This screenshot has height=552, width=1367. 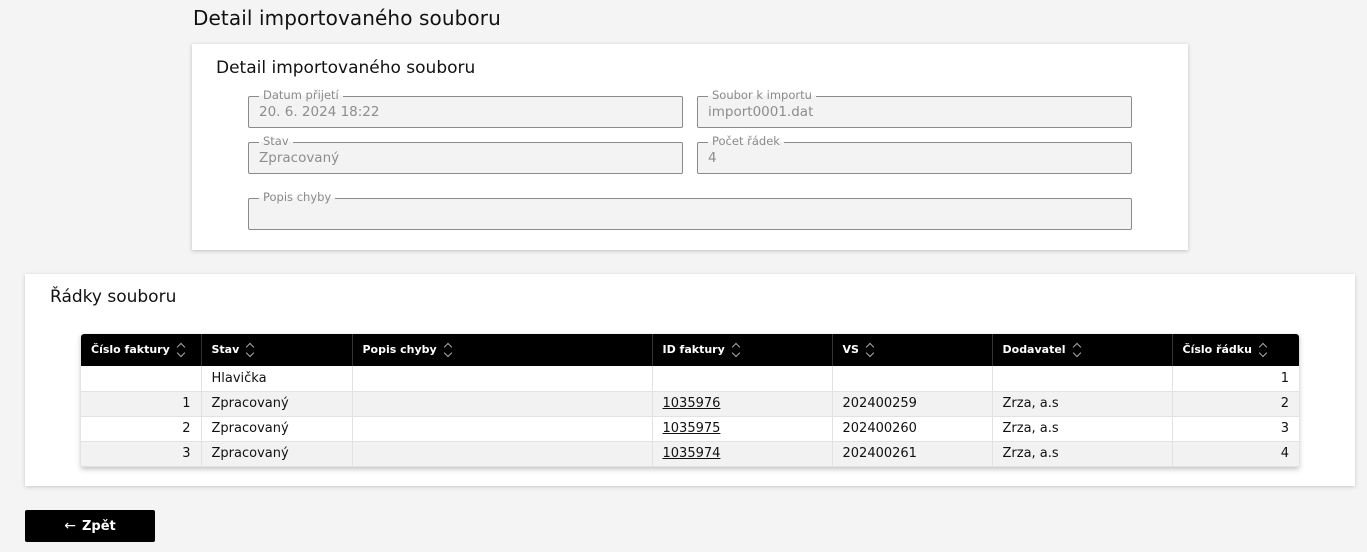 What do you see at coordinates (276, 141) in the screenshot?
I see `status-label: Stav` at bounding box center [276, 141].